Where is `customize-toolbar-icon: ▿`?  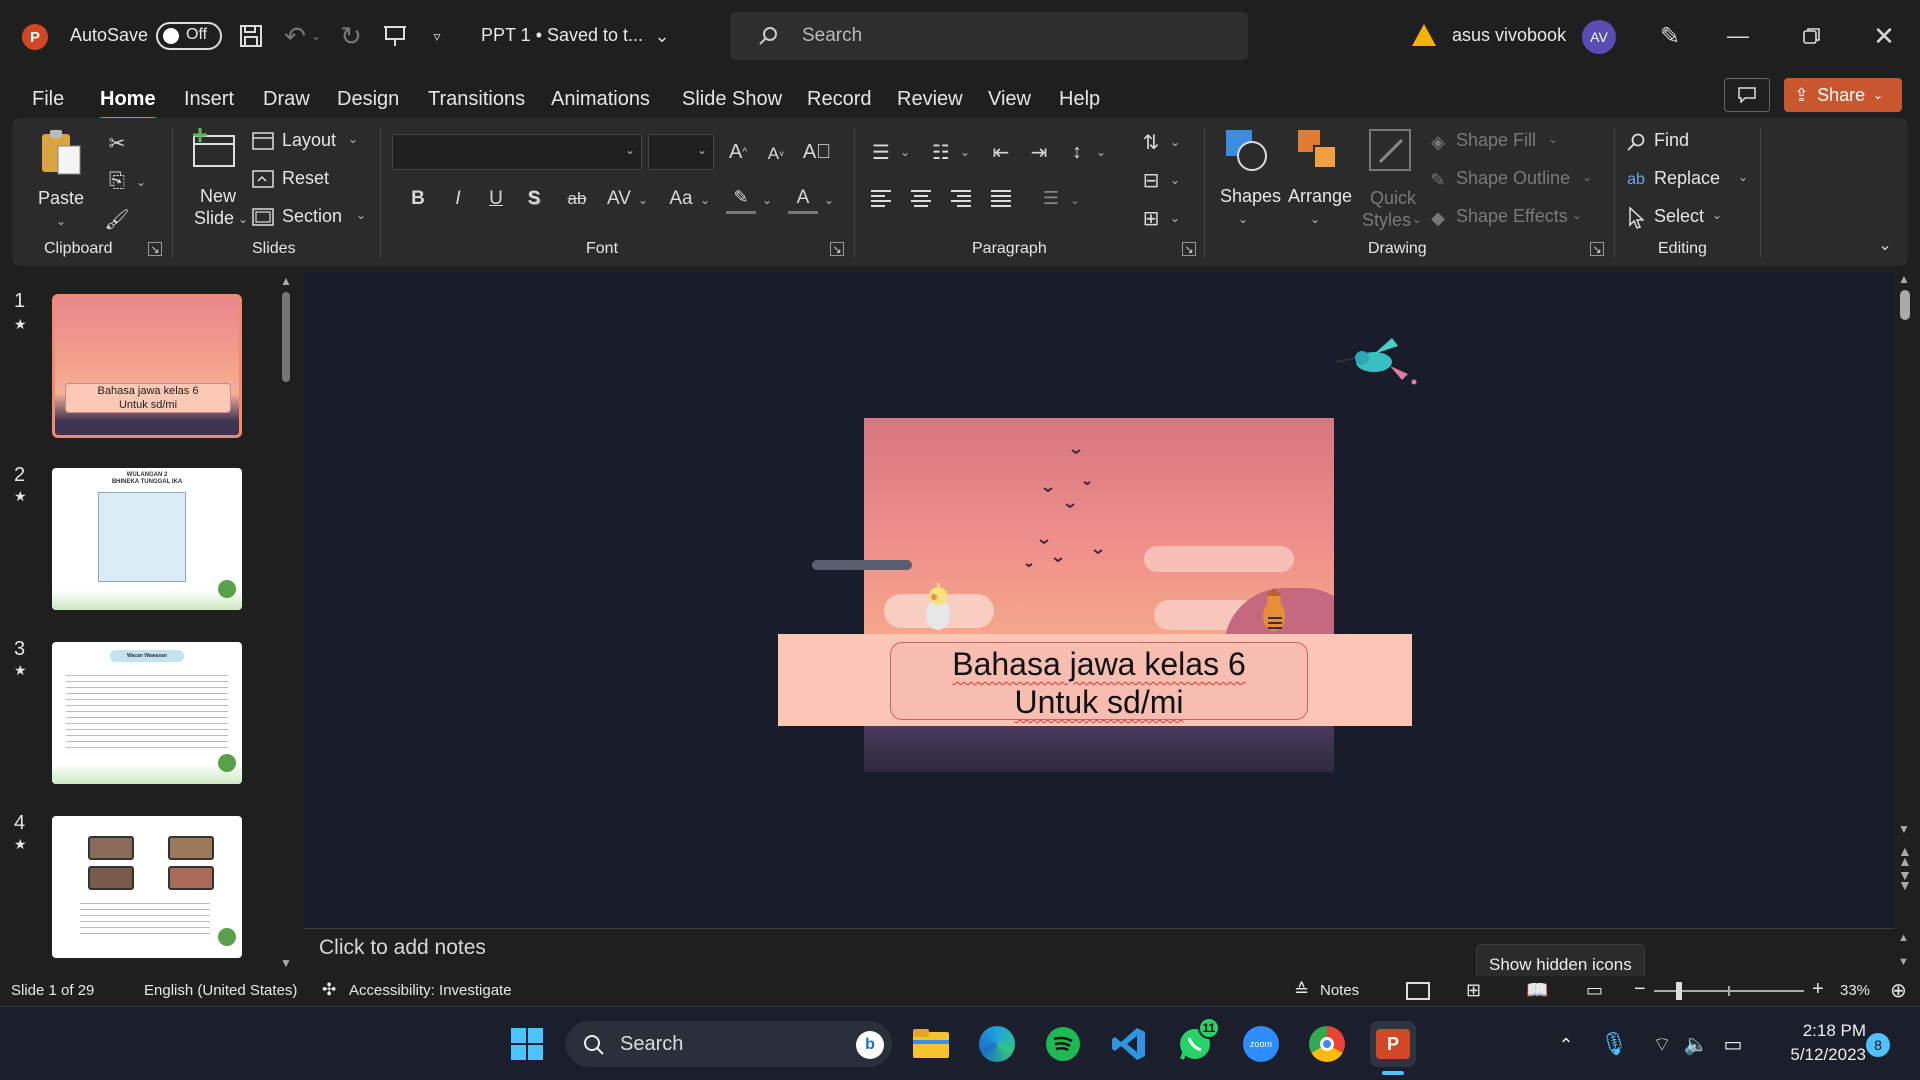 customize-toolbar-icon: ▿ is located at coordinates (437, 36).